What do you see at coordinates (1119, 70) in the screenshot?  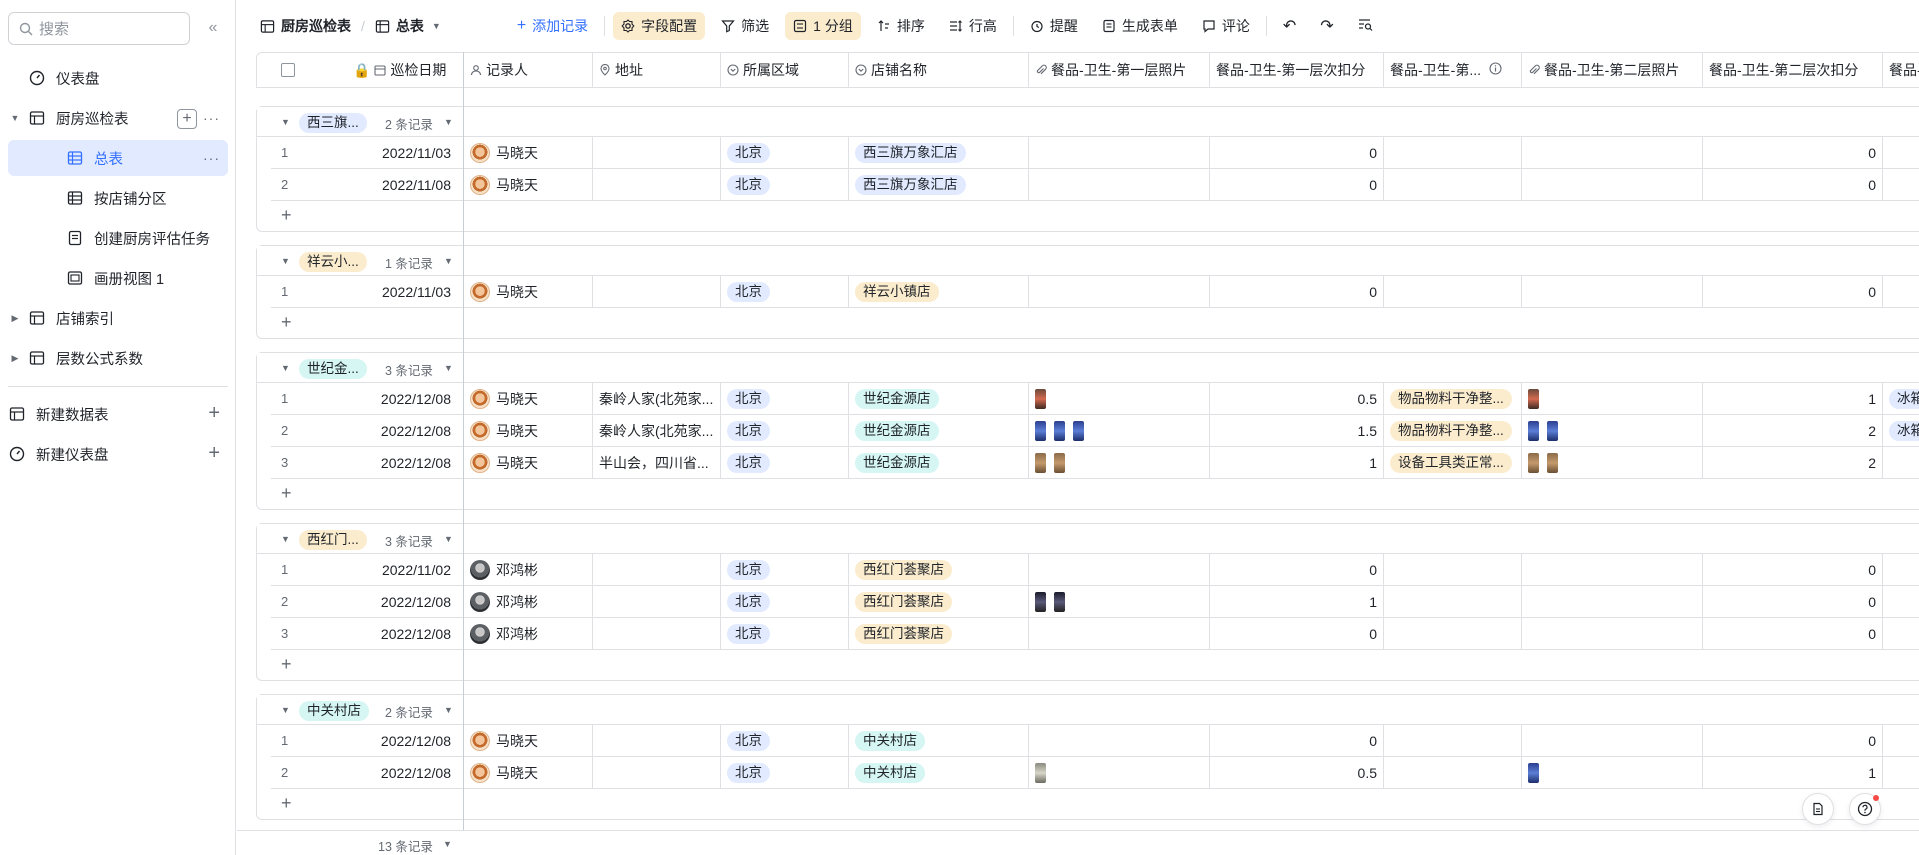 I see `column-header-photo-1: 餐品-卫生-第一层照片` at bounding box center [1119, 70].